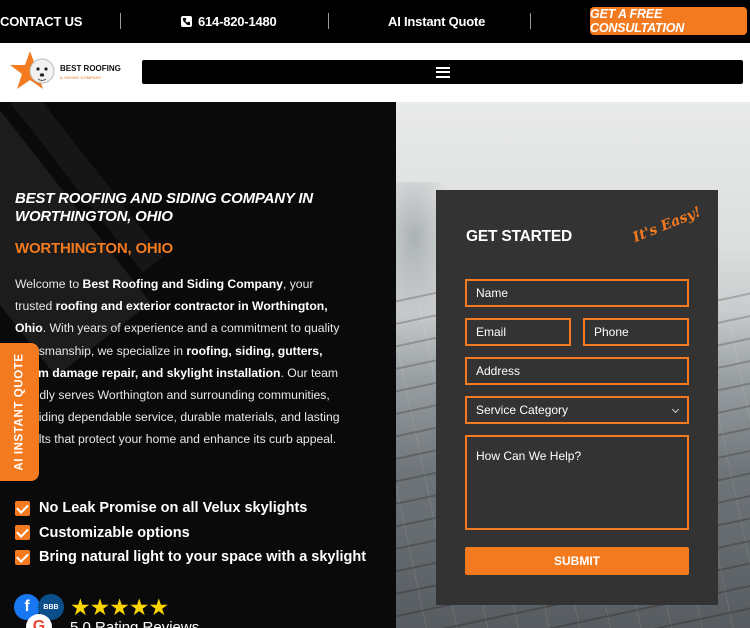  Describe the element at coordinates (186, 21) in the screenshot. I see `phone-icon` at that location.